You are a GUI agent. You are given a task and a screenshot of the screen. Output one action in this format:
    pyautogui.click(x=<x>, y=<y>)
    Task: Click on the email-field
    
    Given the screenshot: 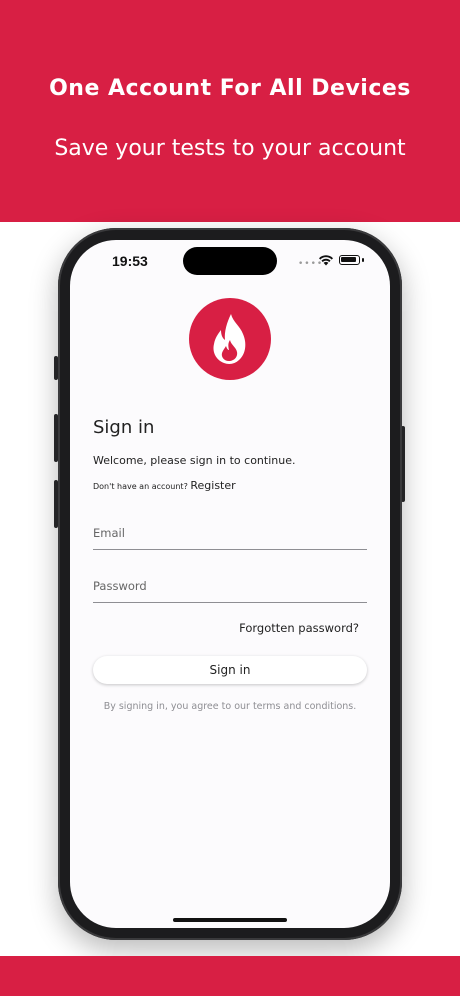 What is the action you would take?
    pyautogui.click(x=230, y=533)
    